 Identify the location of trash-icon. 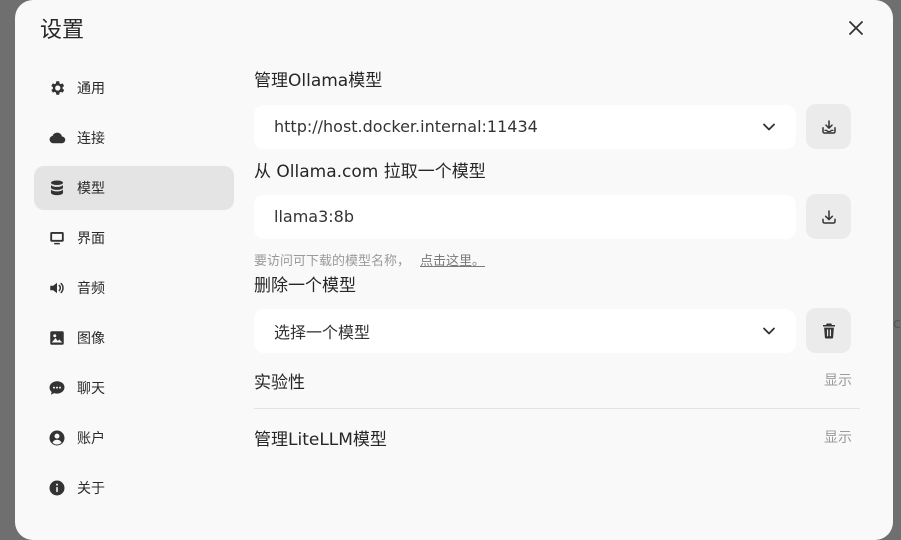
(828, 330).